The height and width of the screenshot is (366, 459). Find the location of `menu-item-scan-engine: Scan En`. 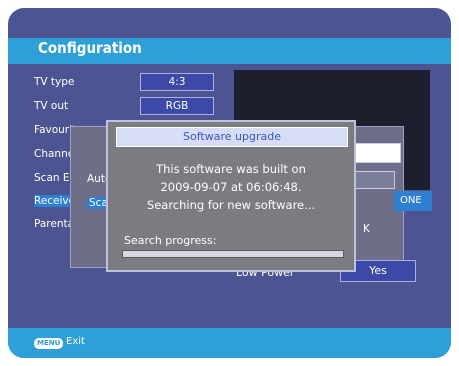

menu-item-scan-engine: Scan En is located at coordinates (54, 178).